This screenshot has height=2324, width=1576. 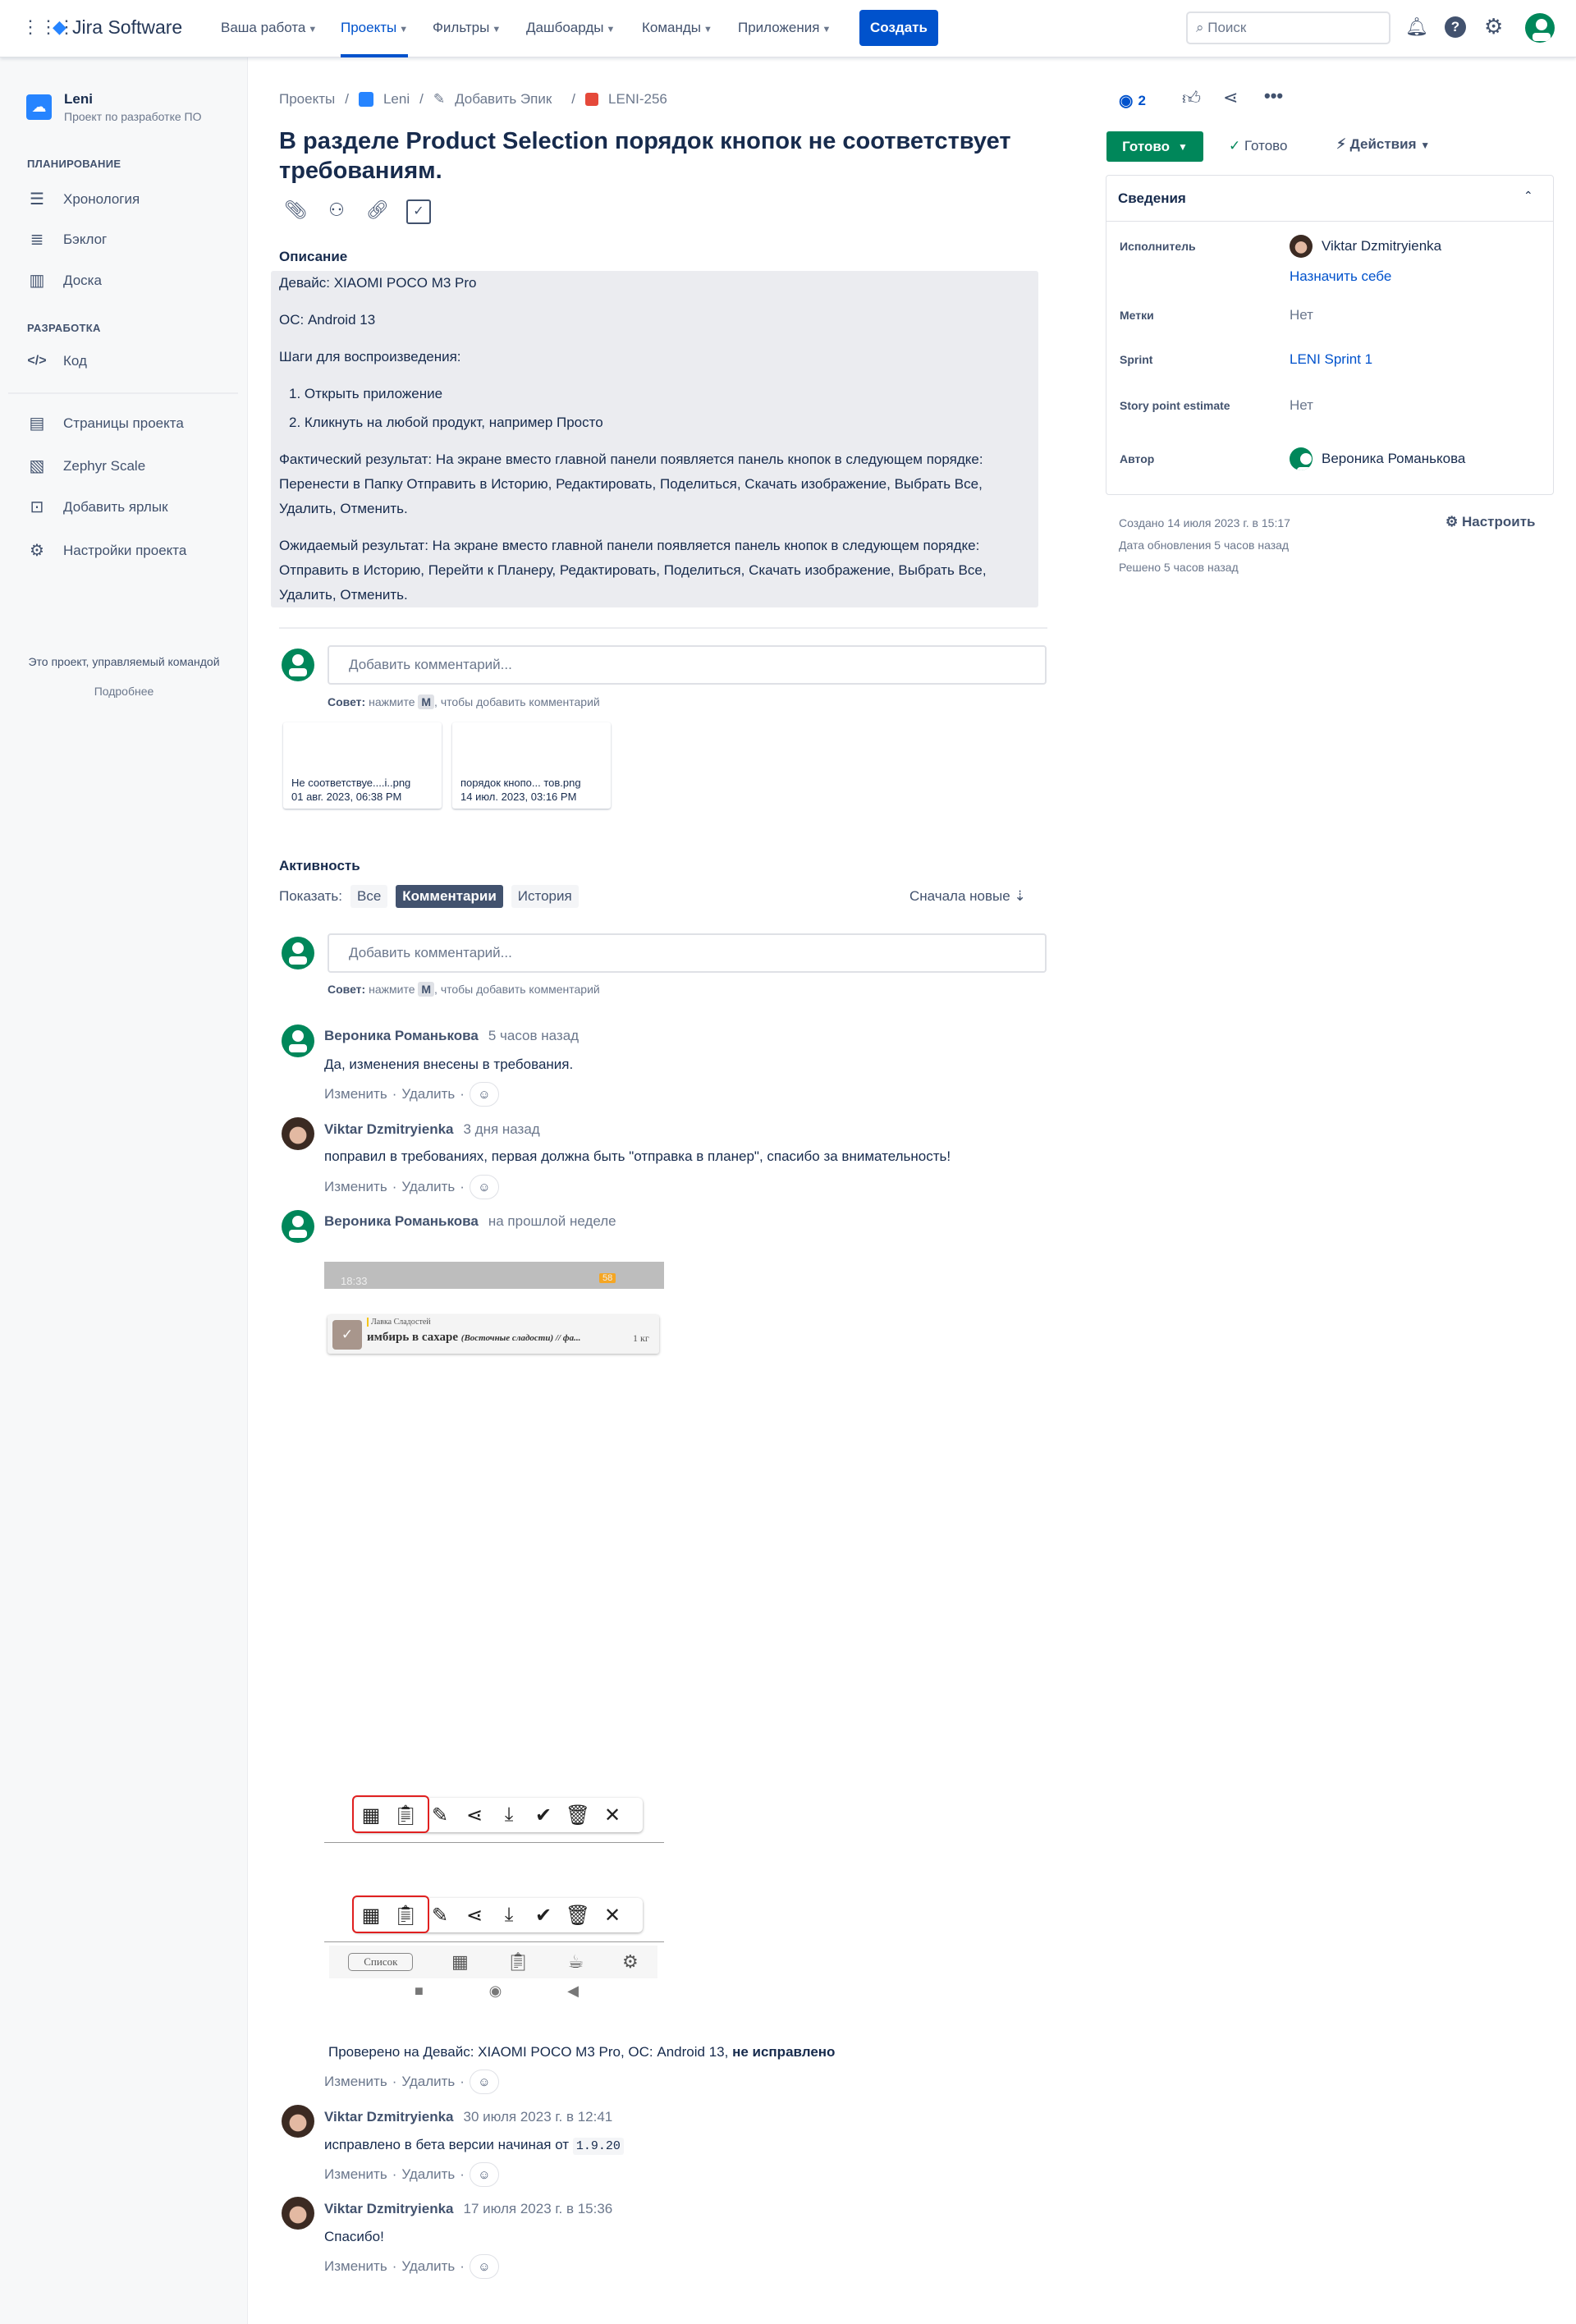 What do you see at coordinates (1393, 459) in the screenshot?
I see `reporter-value: Вероника Романькова` at bounding box center [1393, 459].